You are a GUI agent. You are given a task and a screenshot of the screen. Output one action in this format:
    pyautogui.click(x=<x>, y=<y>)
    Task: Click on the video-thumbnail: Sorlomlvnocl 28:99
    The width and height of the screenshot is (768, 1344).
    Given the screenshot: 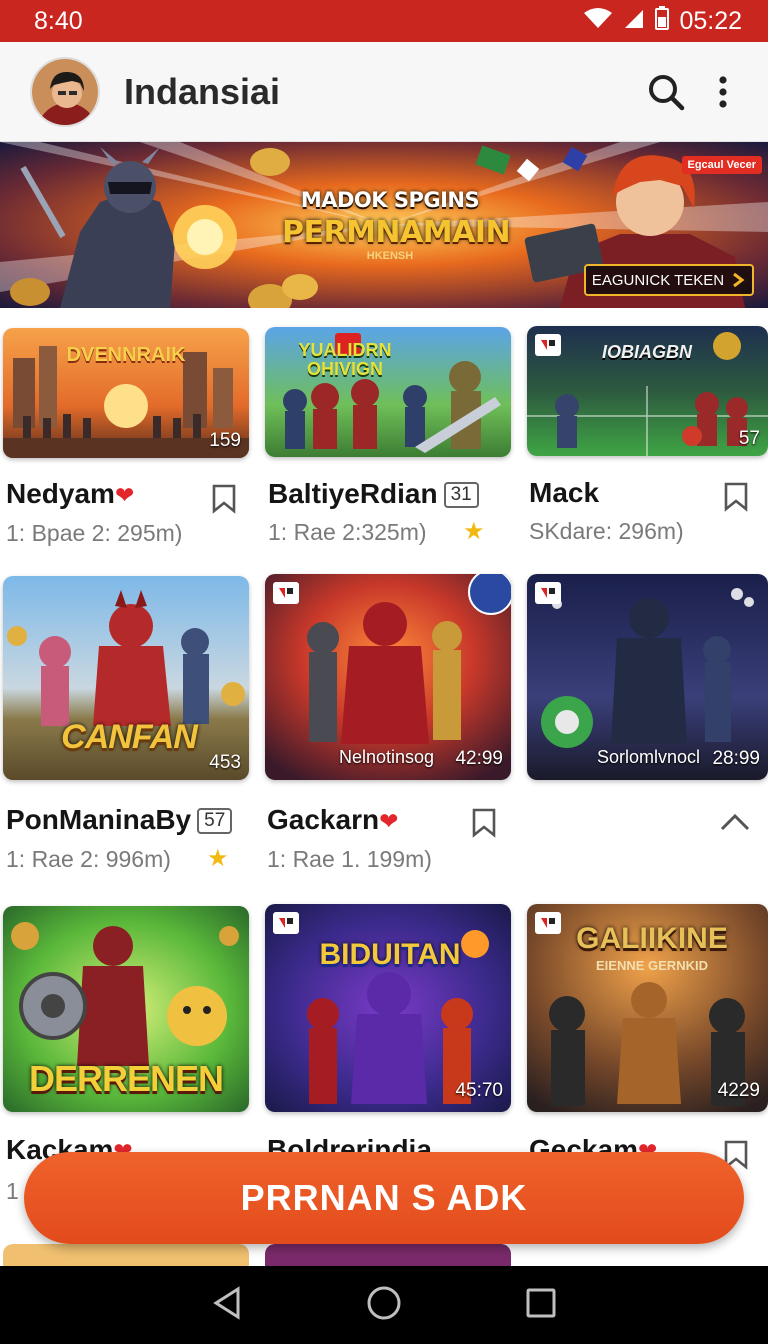 What is the action you would take?
    pyautogui.click(x=647, y=677)
    